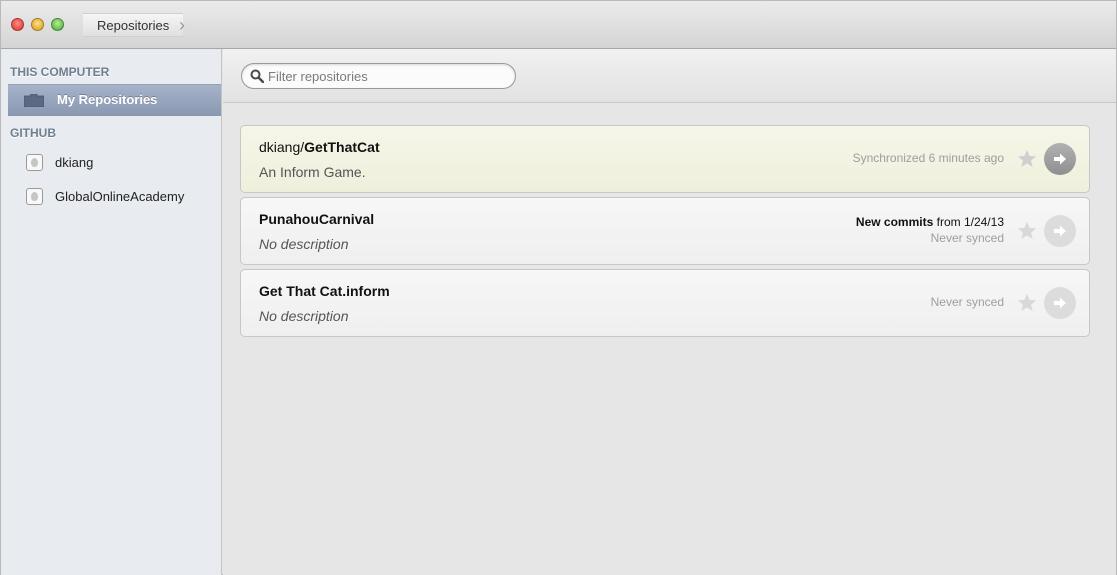 The image size is (1117, 575). I want to click on sidebar-item-label: My Repositories, so click(107, 99).